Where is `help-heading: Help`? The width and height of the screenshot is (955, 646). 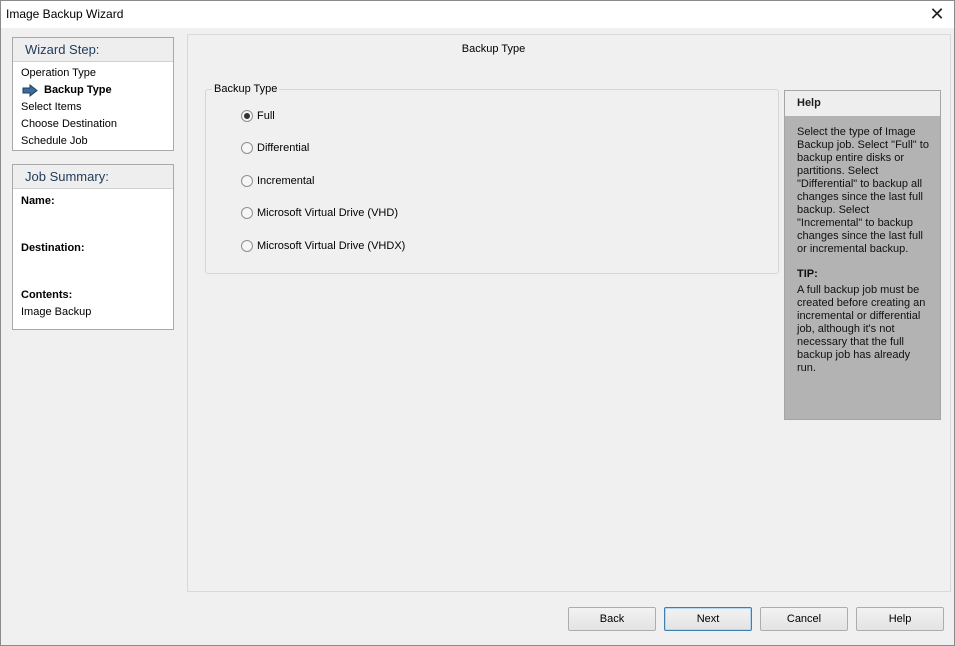
help-heading: Help is located at coordinates (862, 103).